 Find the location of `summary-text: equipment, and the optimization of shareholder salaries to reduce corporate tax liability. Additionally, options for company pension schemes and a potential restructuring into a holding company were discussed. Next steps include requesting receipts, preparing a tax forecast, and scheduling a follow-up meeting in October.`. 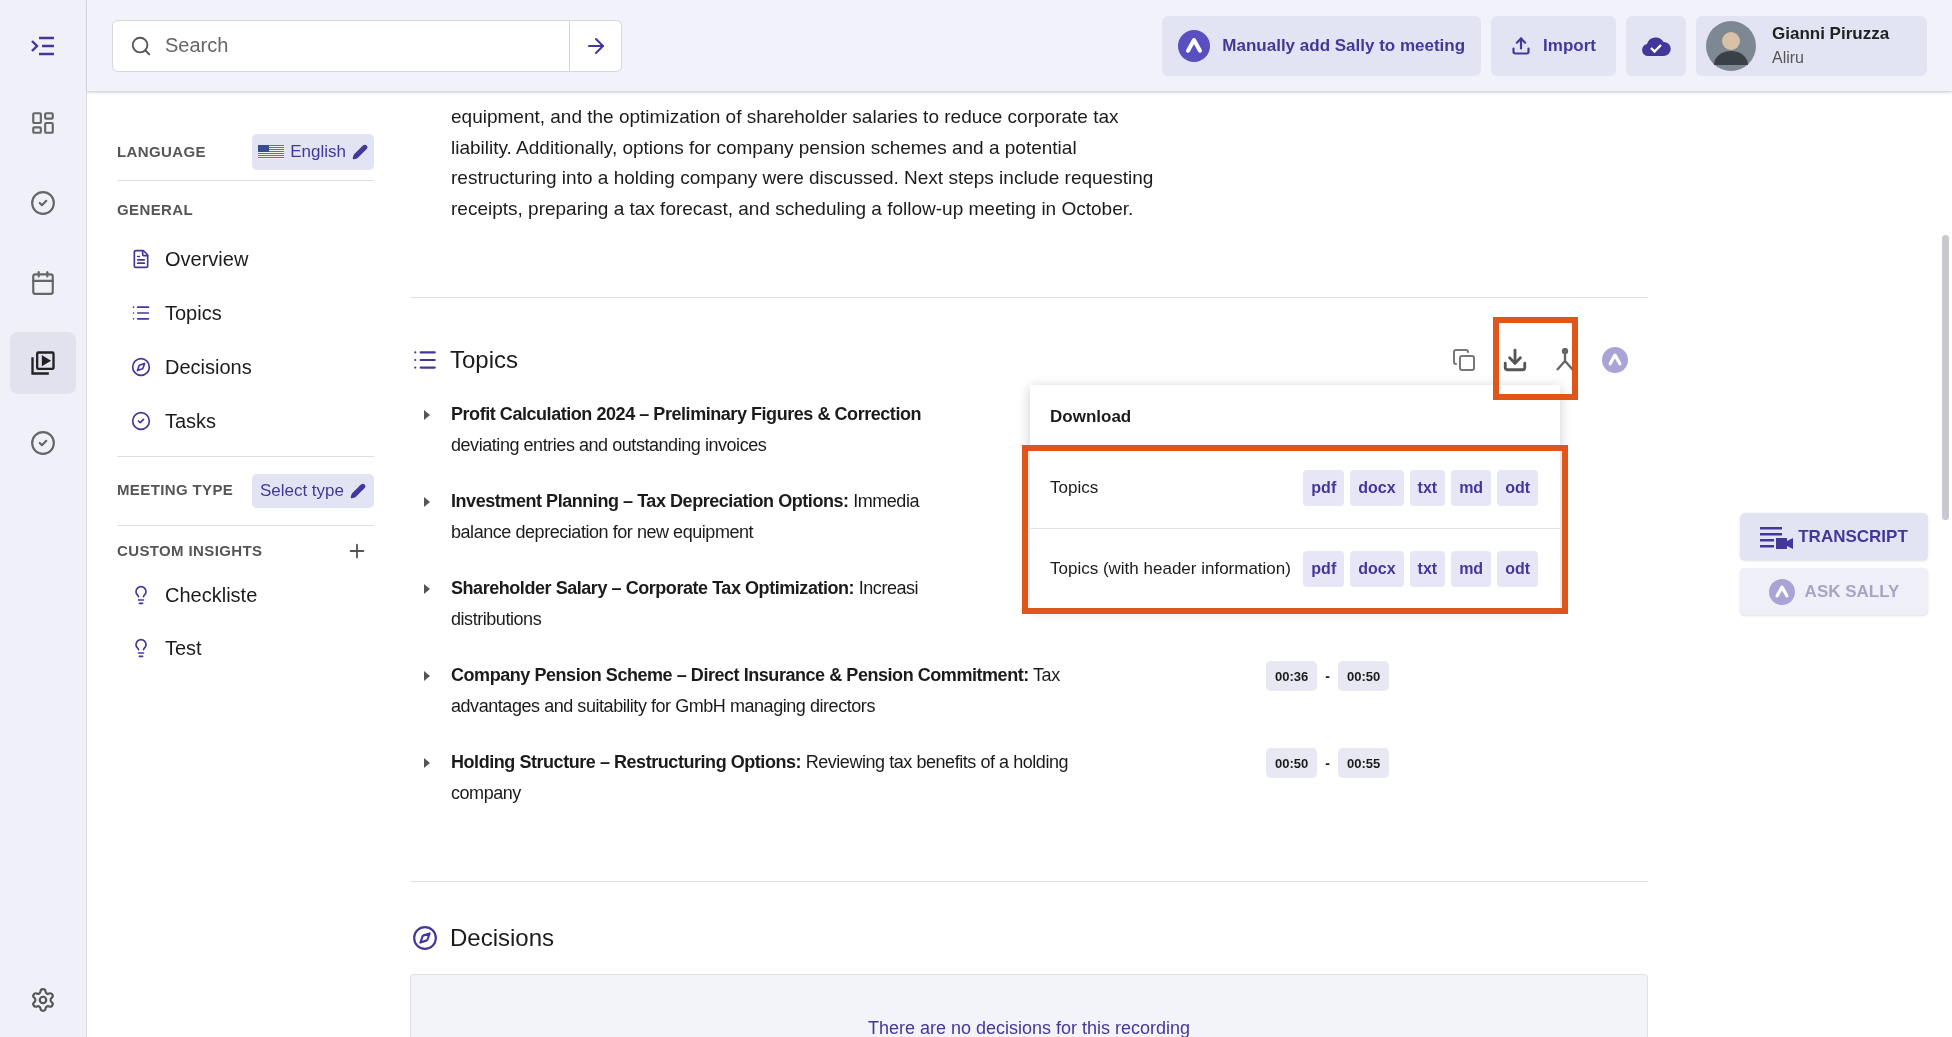

summary-text: equipment, and the optimization of shareholder salaries to reduce corporate tax liability. Additionally, options for company pension schemes and a potential restructuring into a holding company were discussed. Next steps include requesting receipts, preparing a tax forecast, and scheduling a follow-up meeting in October. is located at coordinates (802, 163).